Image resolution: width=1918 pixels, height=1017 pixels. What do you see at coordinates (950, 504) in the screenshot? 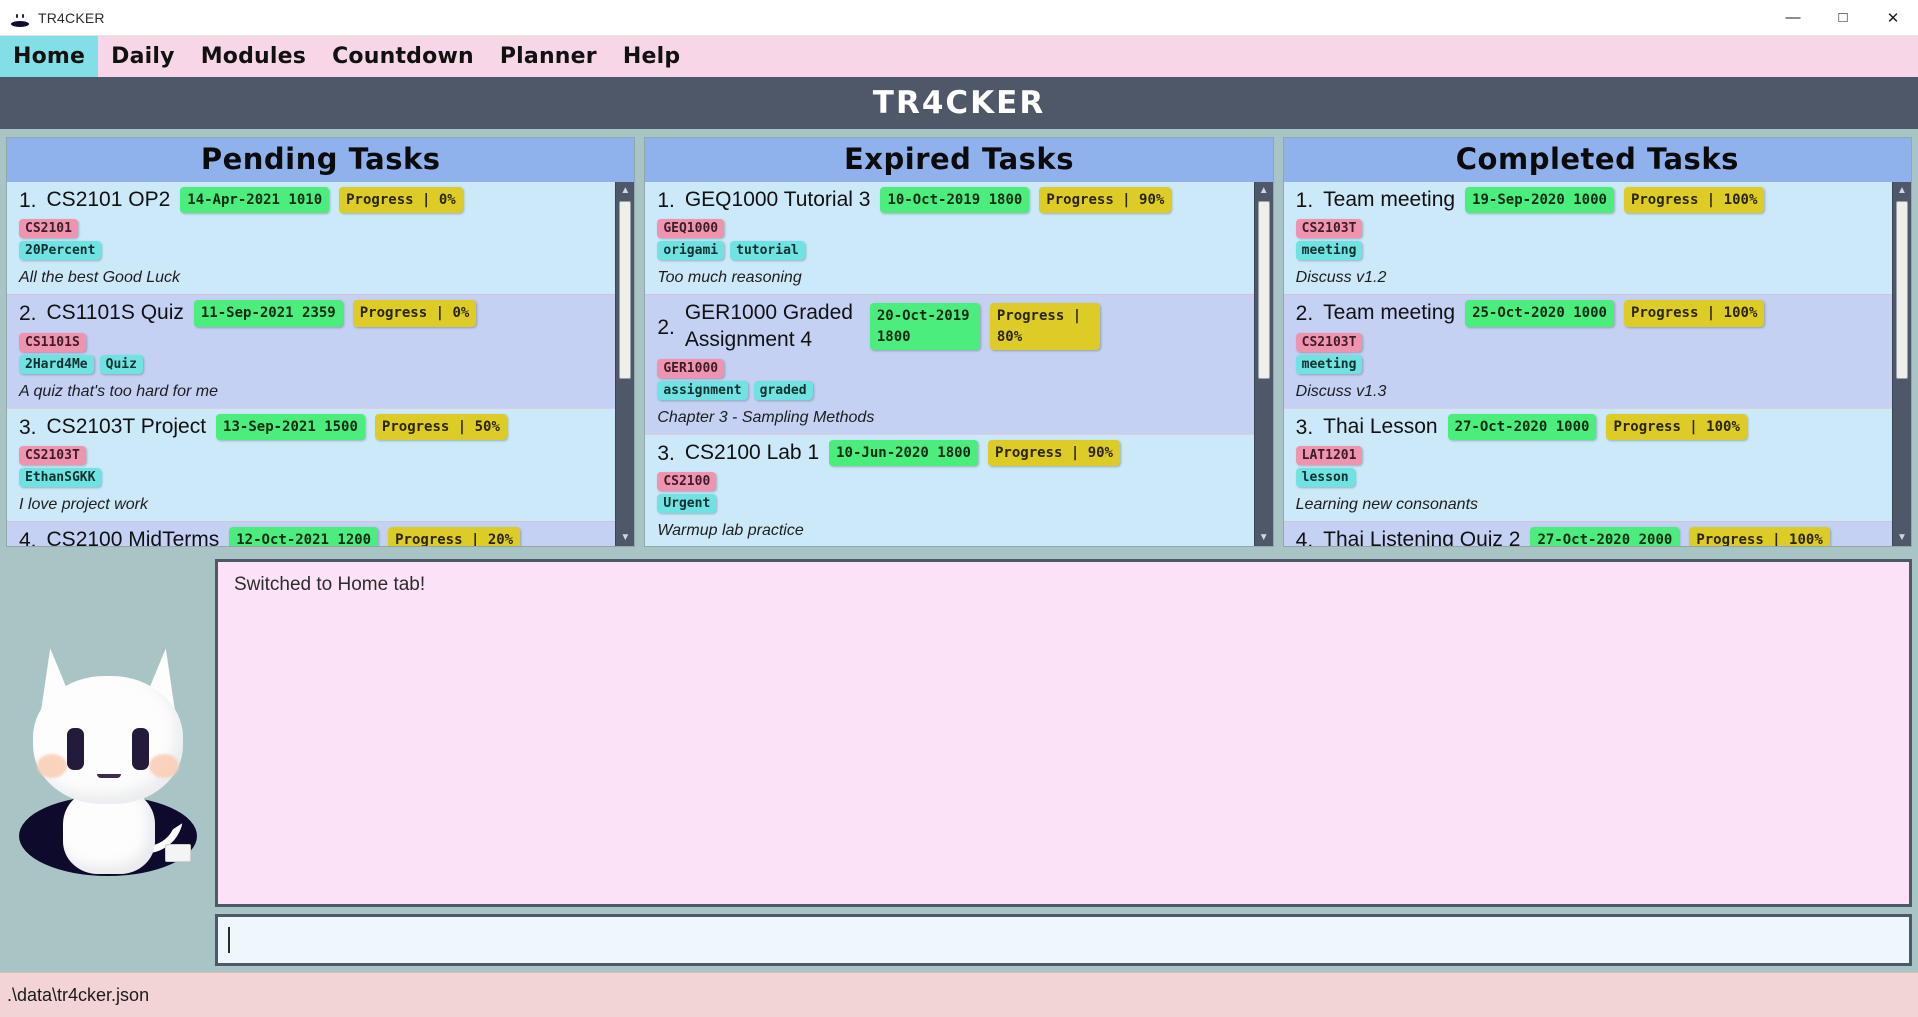
I see `label-tag-row: Urgent` at bounding box center [950, 504].